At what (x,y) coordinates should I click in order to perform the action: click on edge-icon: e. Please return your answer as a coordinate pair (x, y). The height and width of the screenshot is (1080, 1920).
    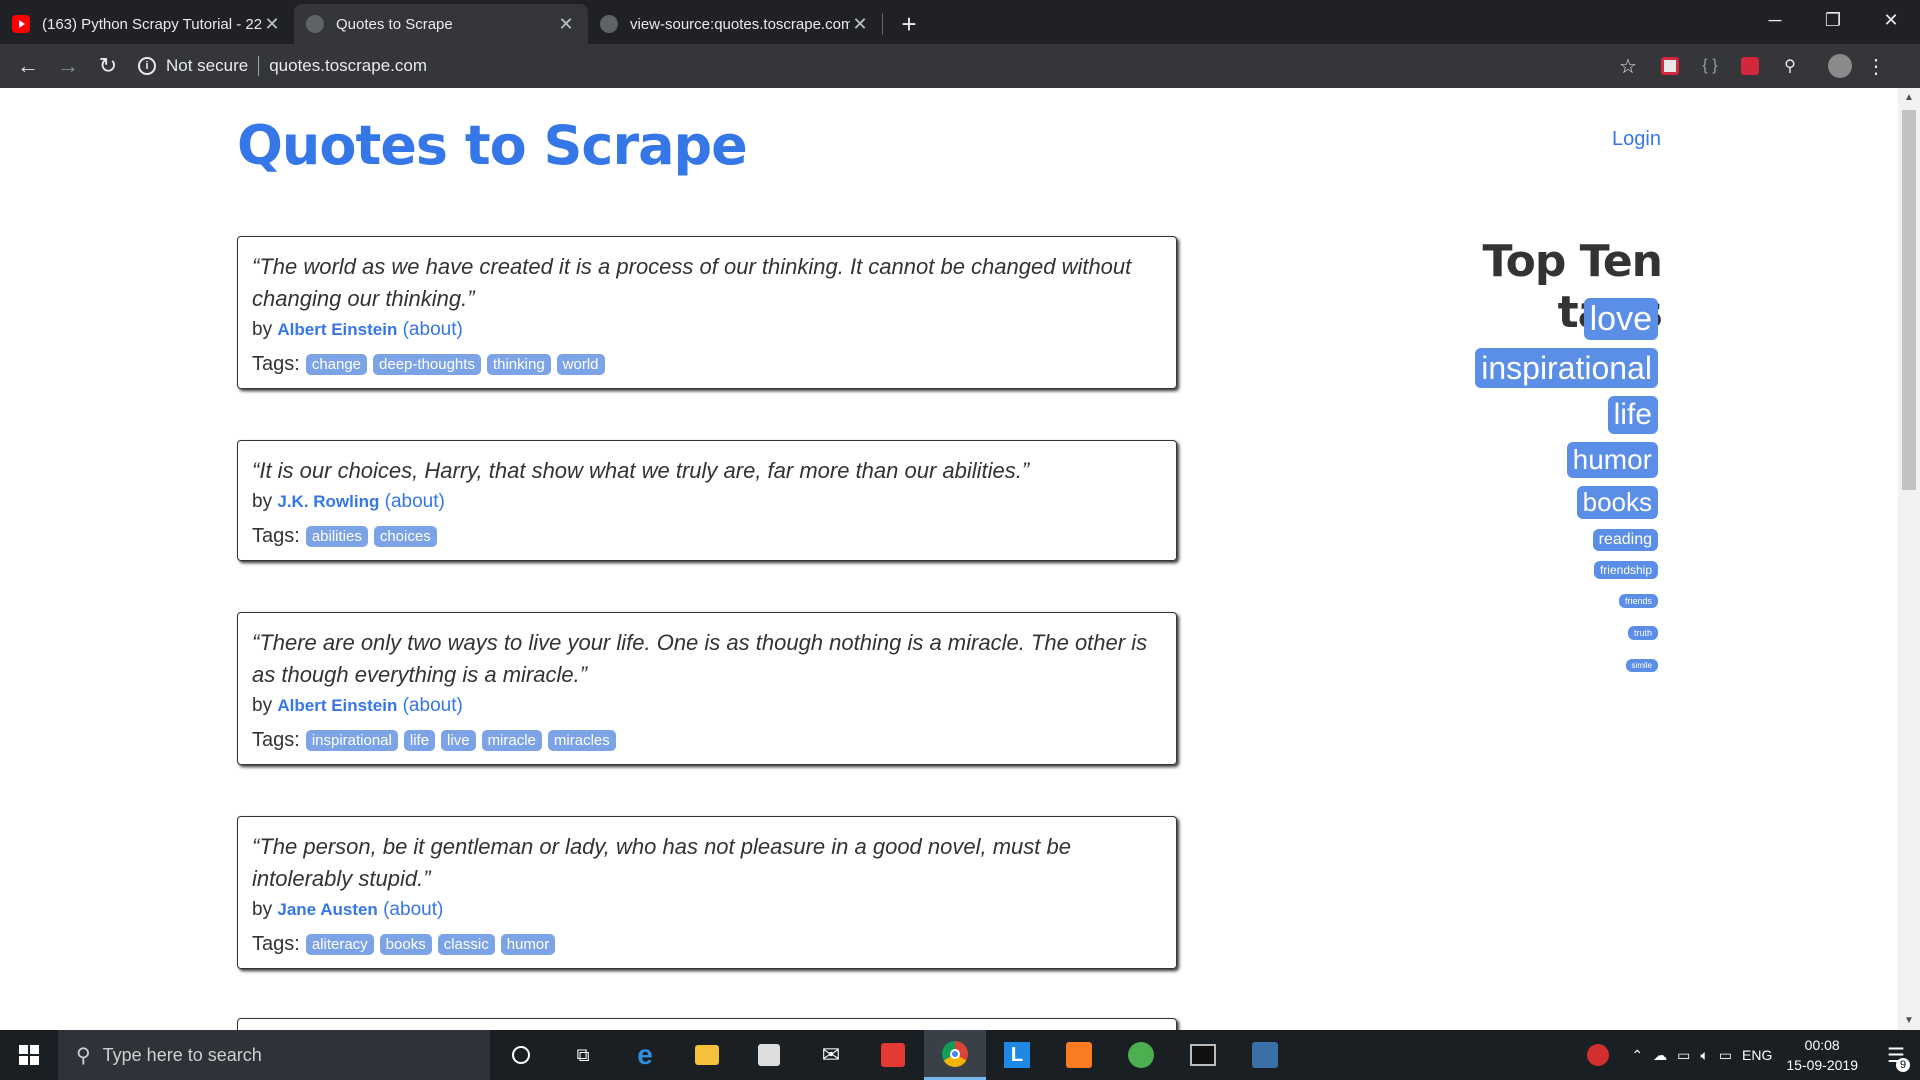
    Looking at the image, I should click on (645, 1055).